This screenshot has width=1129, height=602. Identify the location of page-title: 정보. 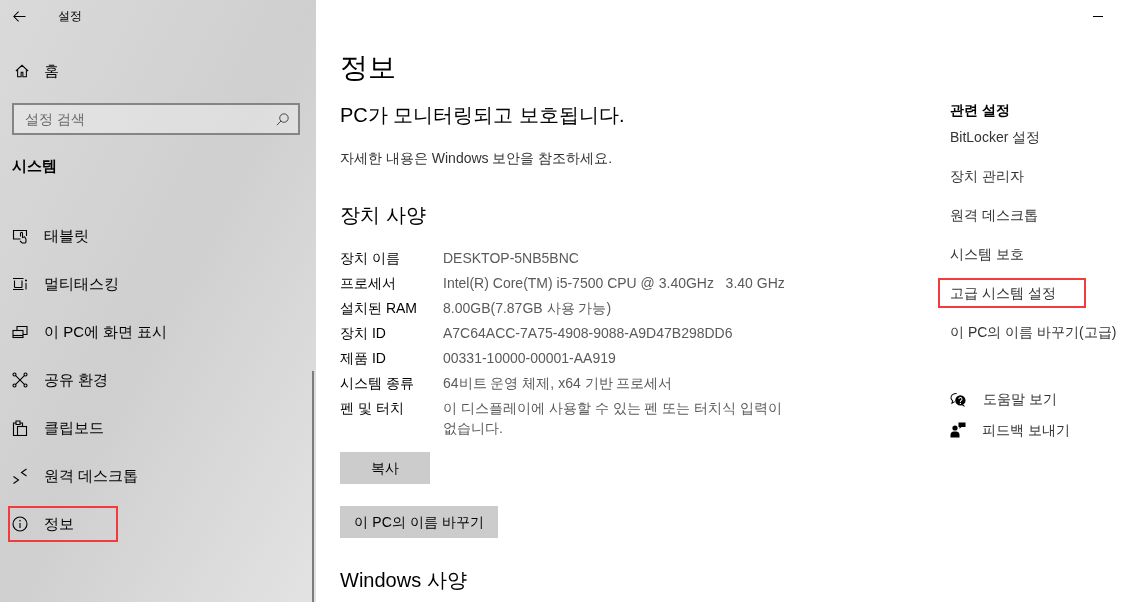
(368, 68).